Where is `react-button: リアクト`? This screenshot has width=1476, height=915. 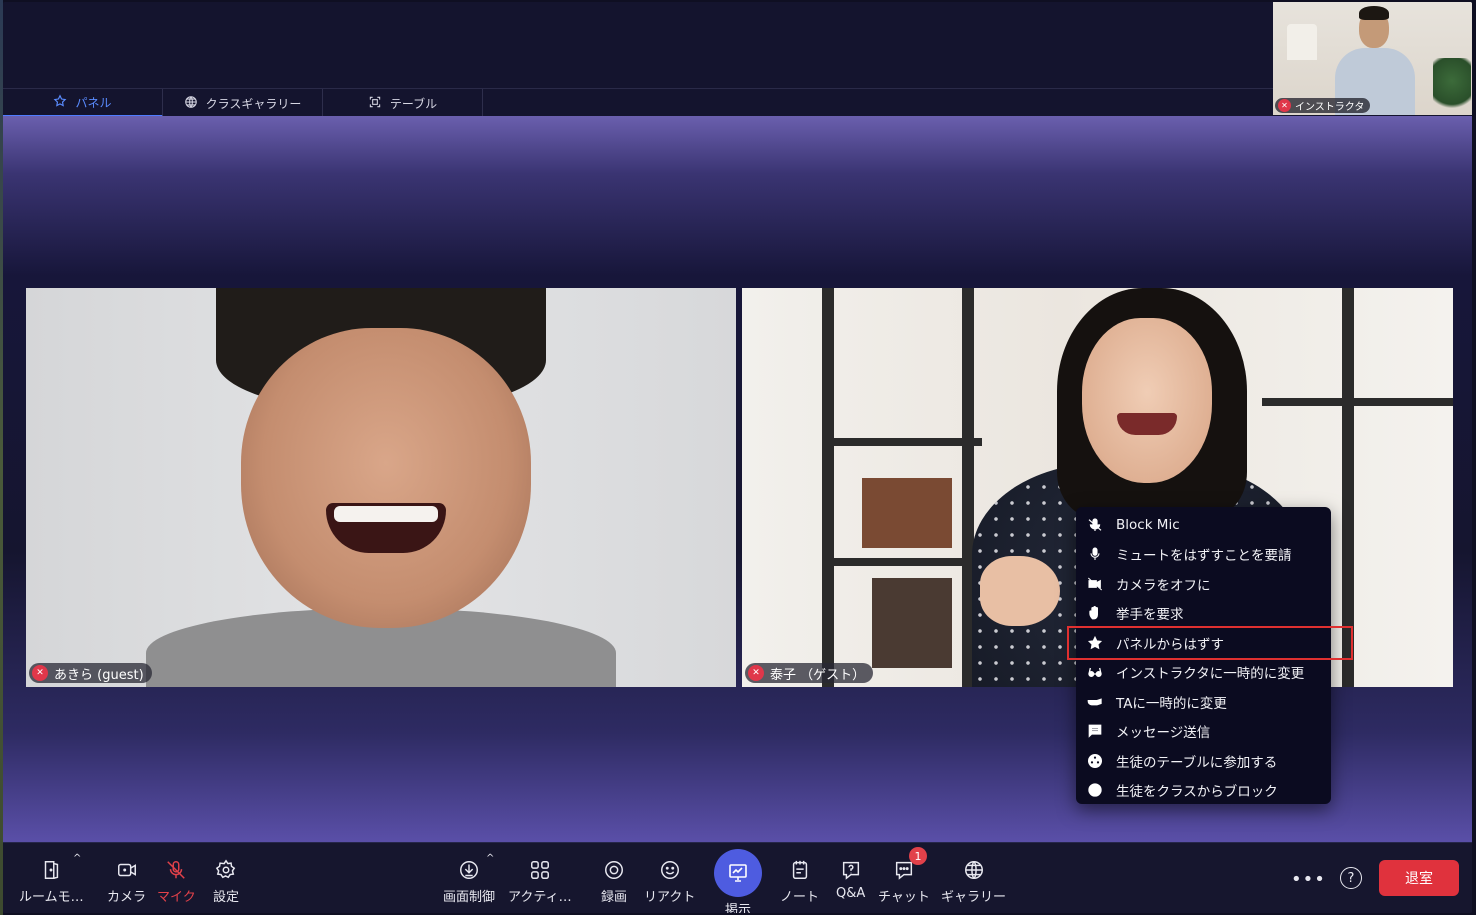
react-button: リアクト is located at coordinates (669, 880).